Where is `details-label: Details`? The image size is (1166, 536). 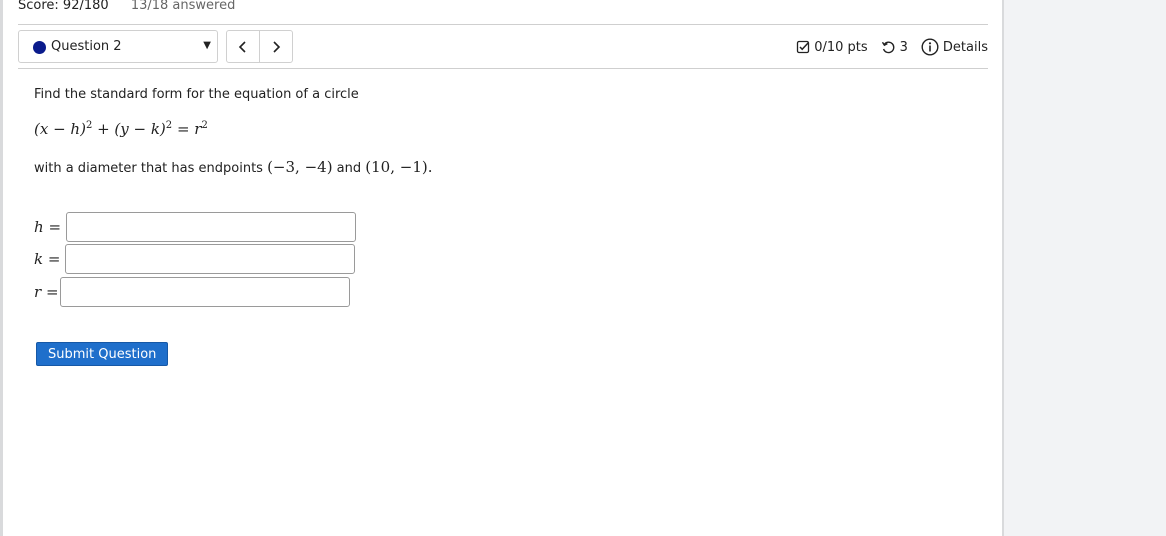
details-label: Details is located at coordinates (965, 47).